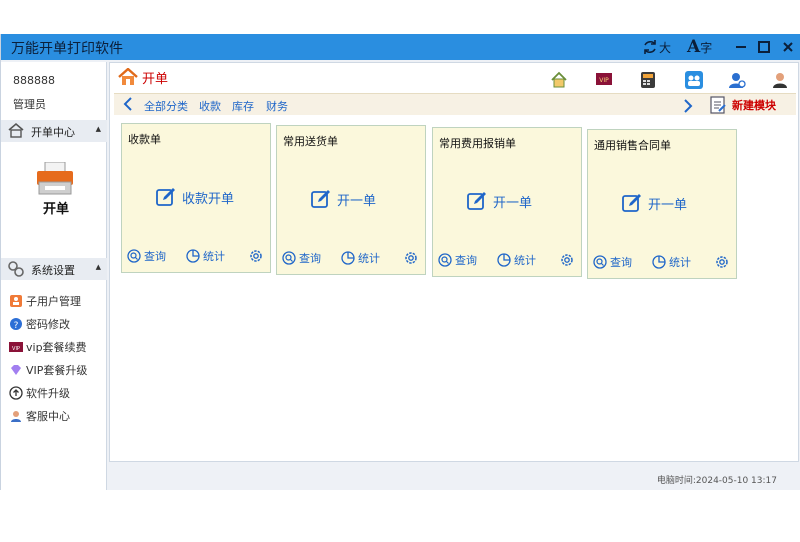 This screenshot has height=542, width=800. What do you see at coordinates (243, 106) in the screenshot?
I see `category-inventory: 库存` at bounding box center [243, 106].